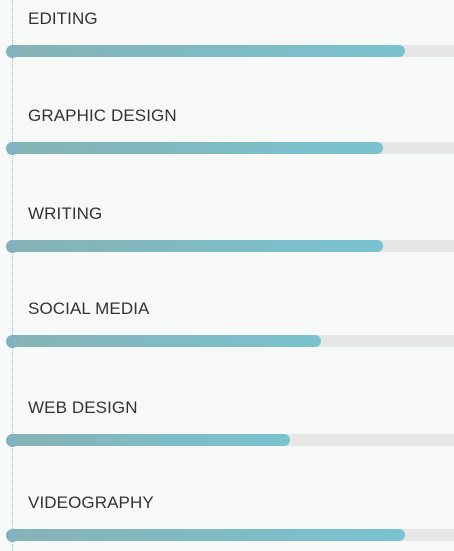  What do you see at coordinates (227, 234) in the screenshot?
I see `skill-item-writing: WRITING` at bounding box center [227, 234].